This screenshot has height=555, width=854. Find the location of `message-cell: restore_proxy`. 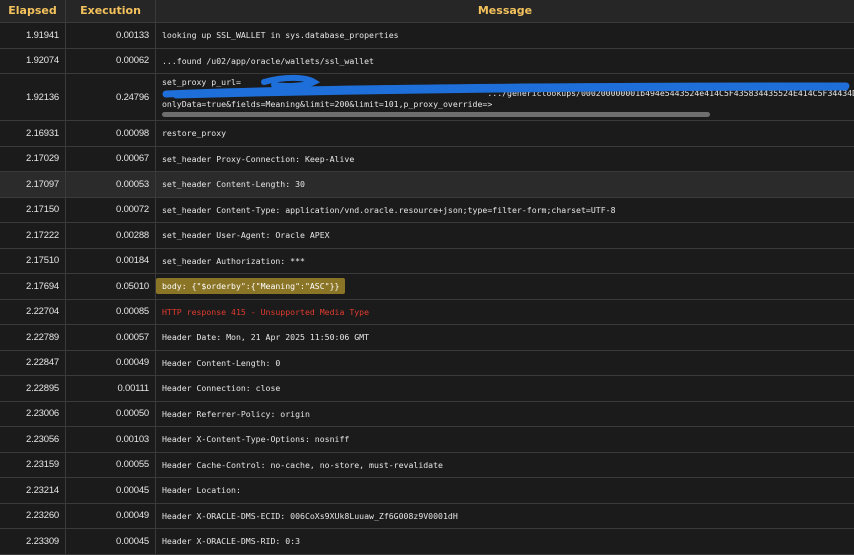

message-cell: restore_proxy is located at coordinates (194, 133).